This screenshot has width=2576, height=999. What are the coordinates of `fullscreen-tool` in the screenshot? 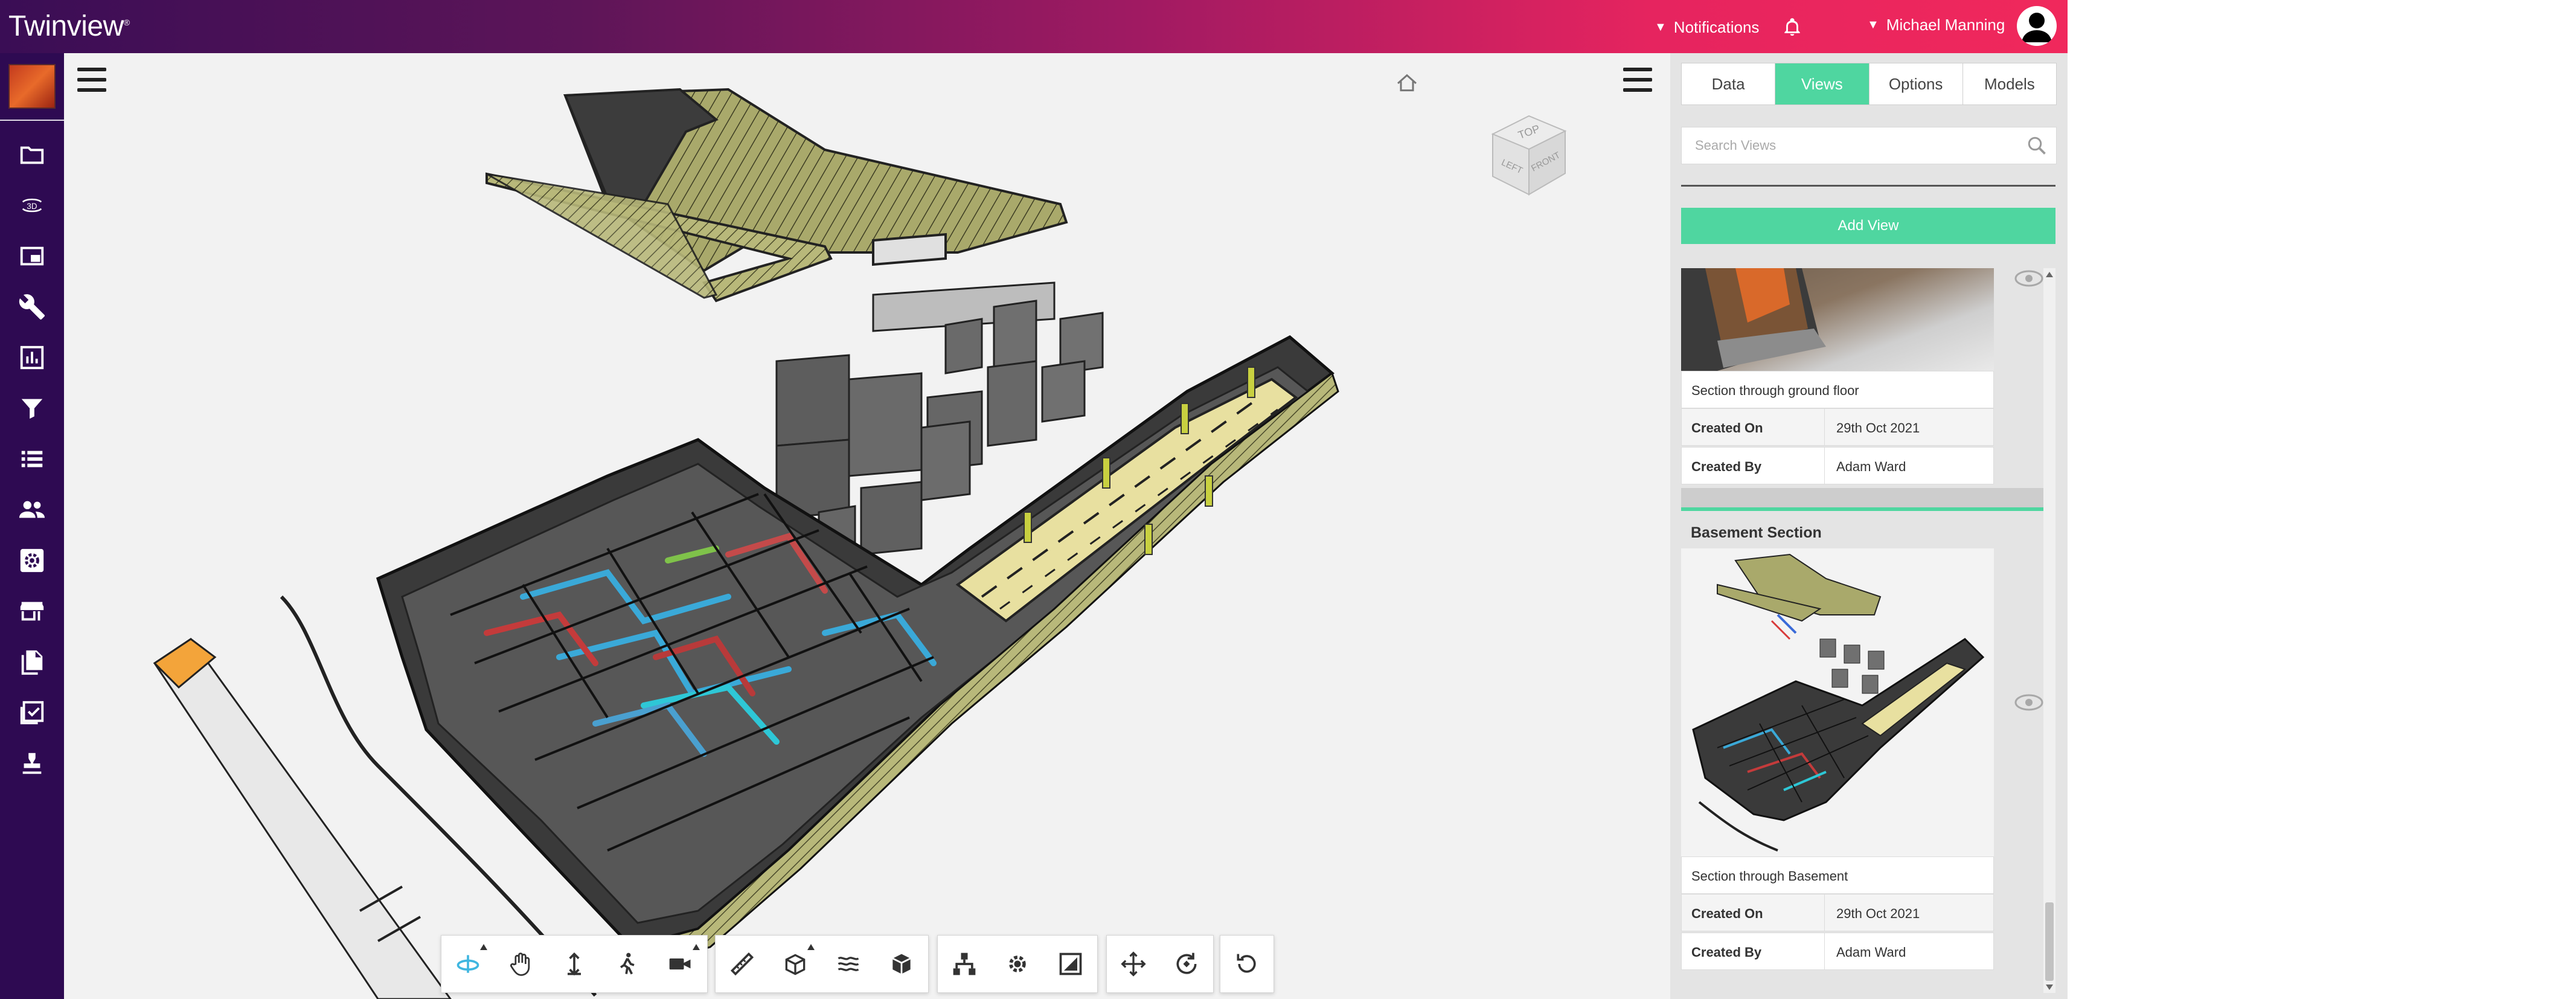 It's located at (1070, 964).